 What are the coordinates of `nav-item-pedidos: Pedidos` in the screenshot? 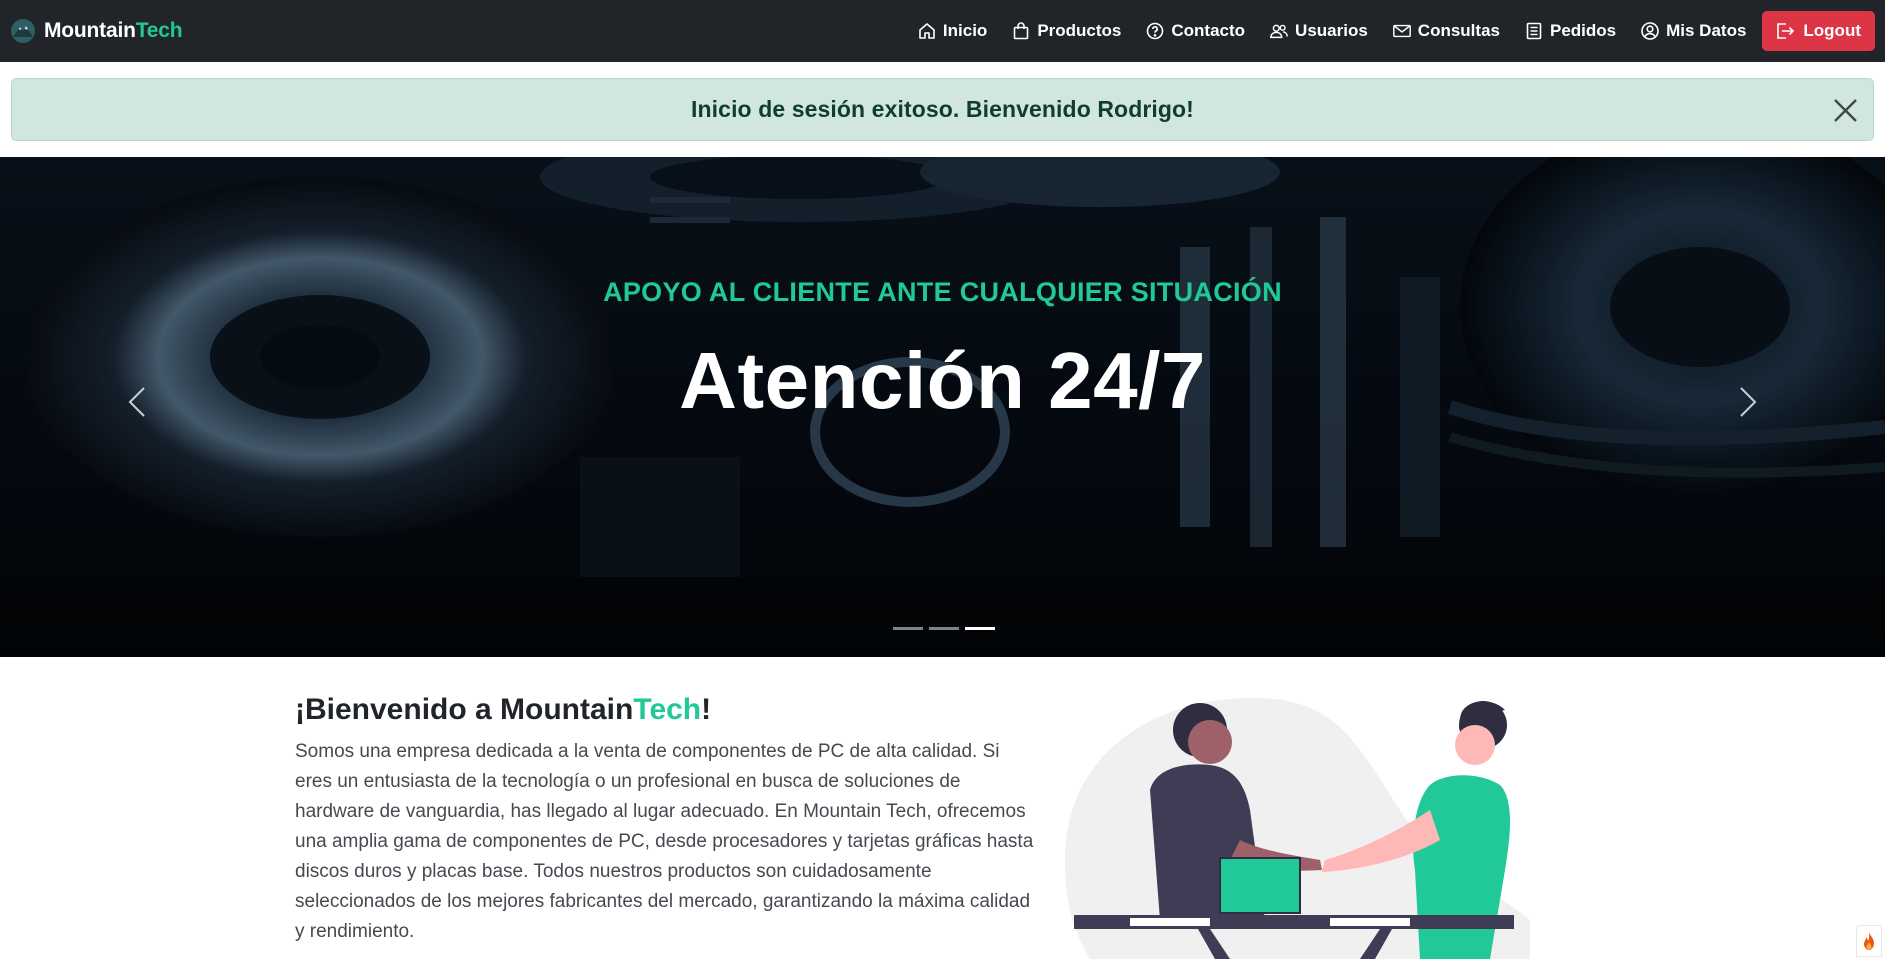 It's located at (1570, 31).